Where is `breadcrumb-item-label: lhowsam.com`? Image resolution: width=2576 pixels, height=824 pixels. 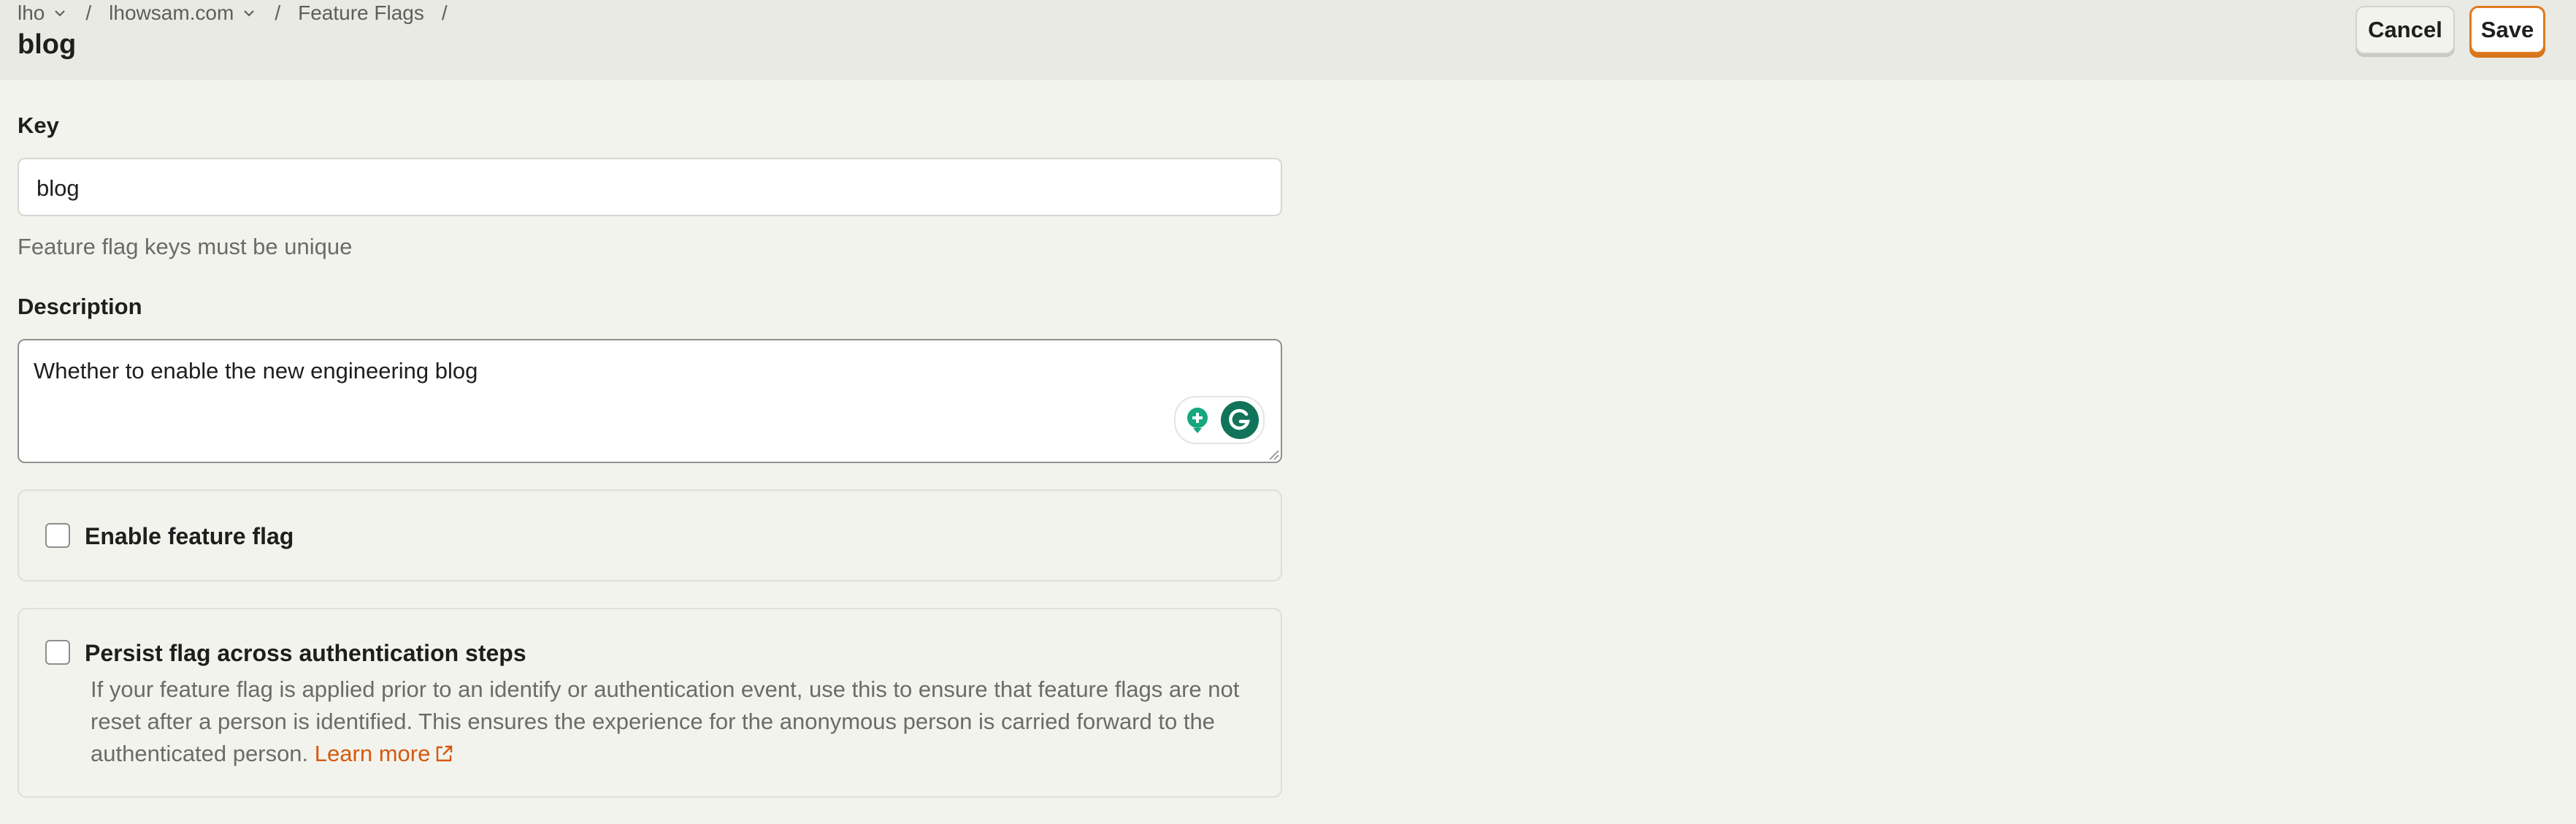
breadcrumb-item-label: lhowsam.com is located at coordinates (171, 13).